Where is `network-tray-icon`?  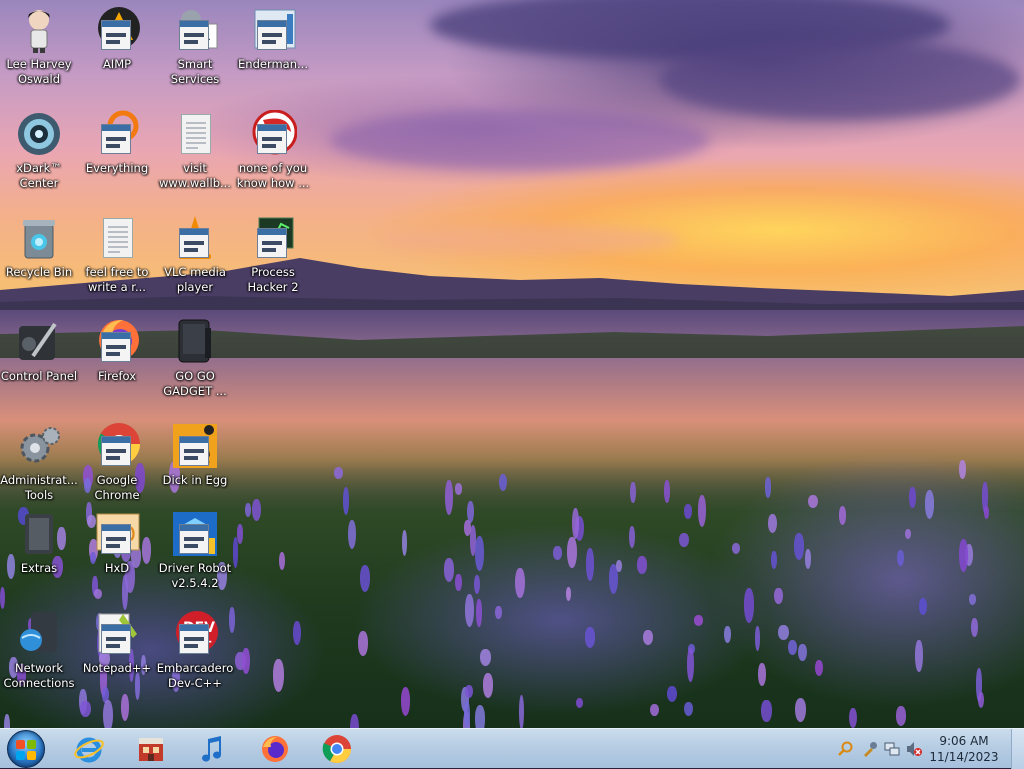
network-tray-icon is located at coordinates (892, 749).